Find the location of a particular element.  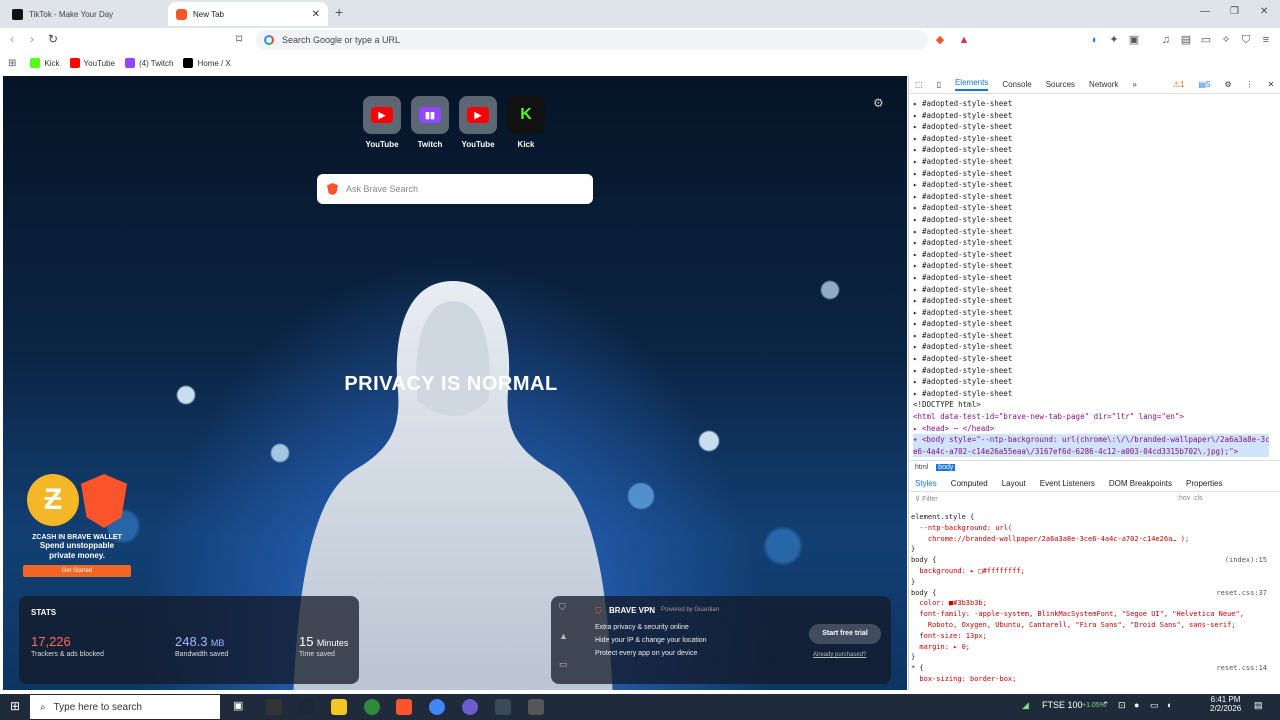

dom-node-head: ▸ <head> ⋯ </head> is located at coordinates (1091, 429).